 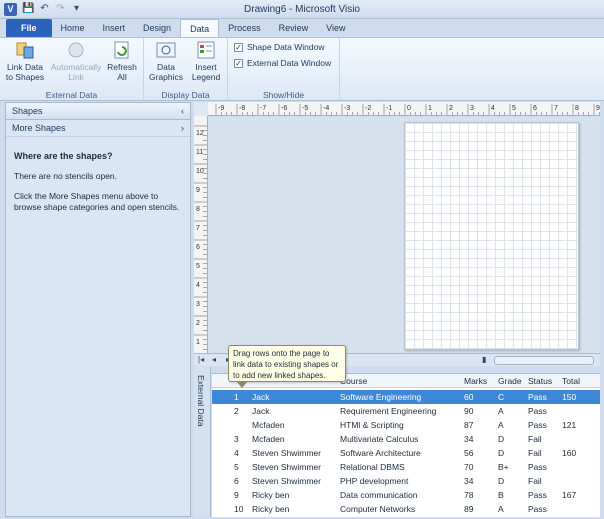 What do you see at coordinates (501, 397) in the screenshot?
I see `grid-cell: C` at bounding box center [501, 397].